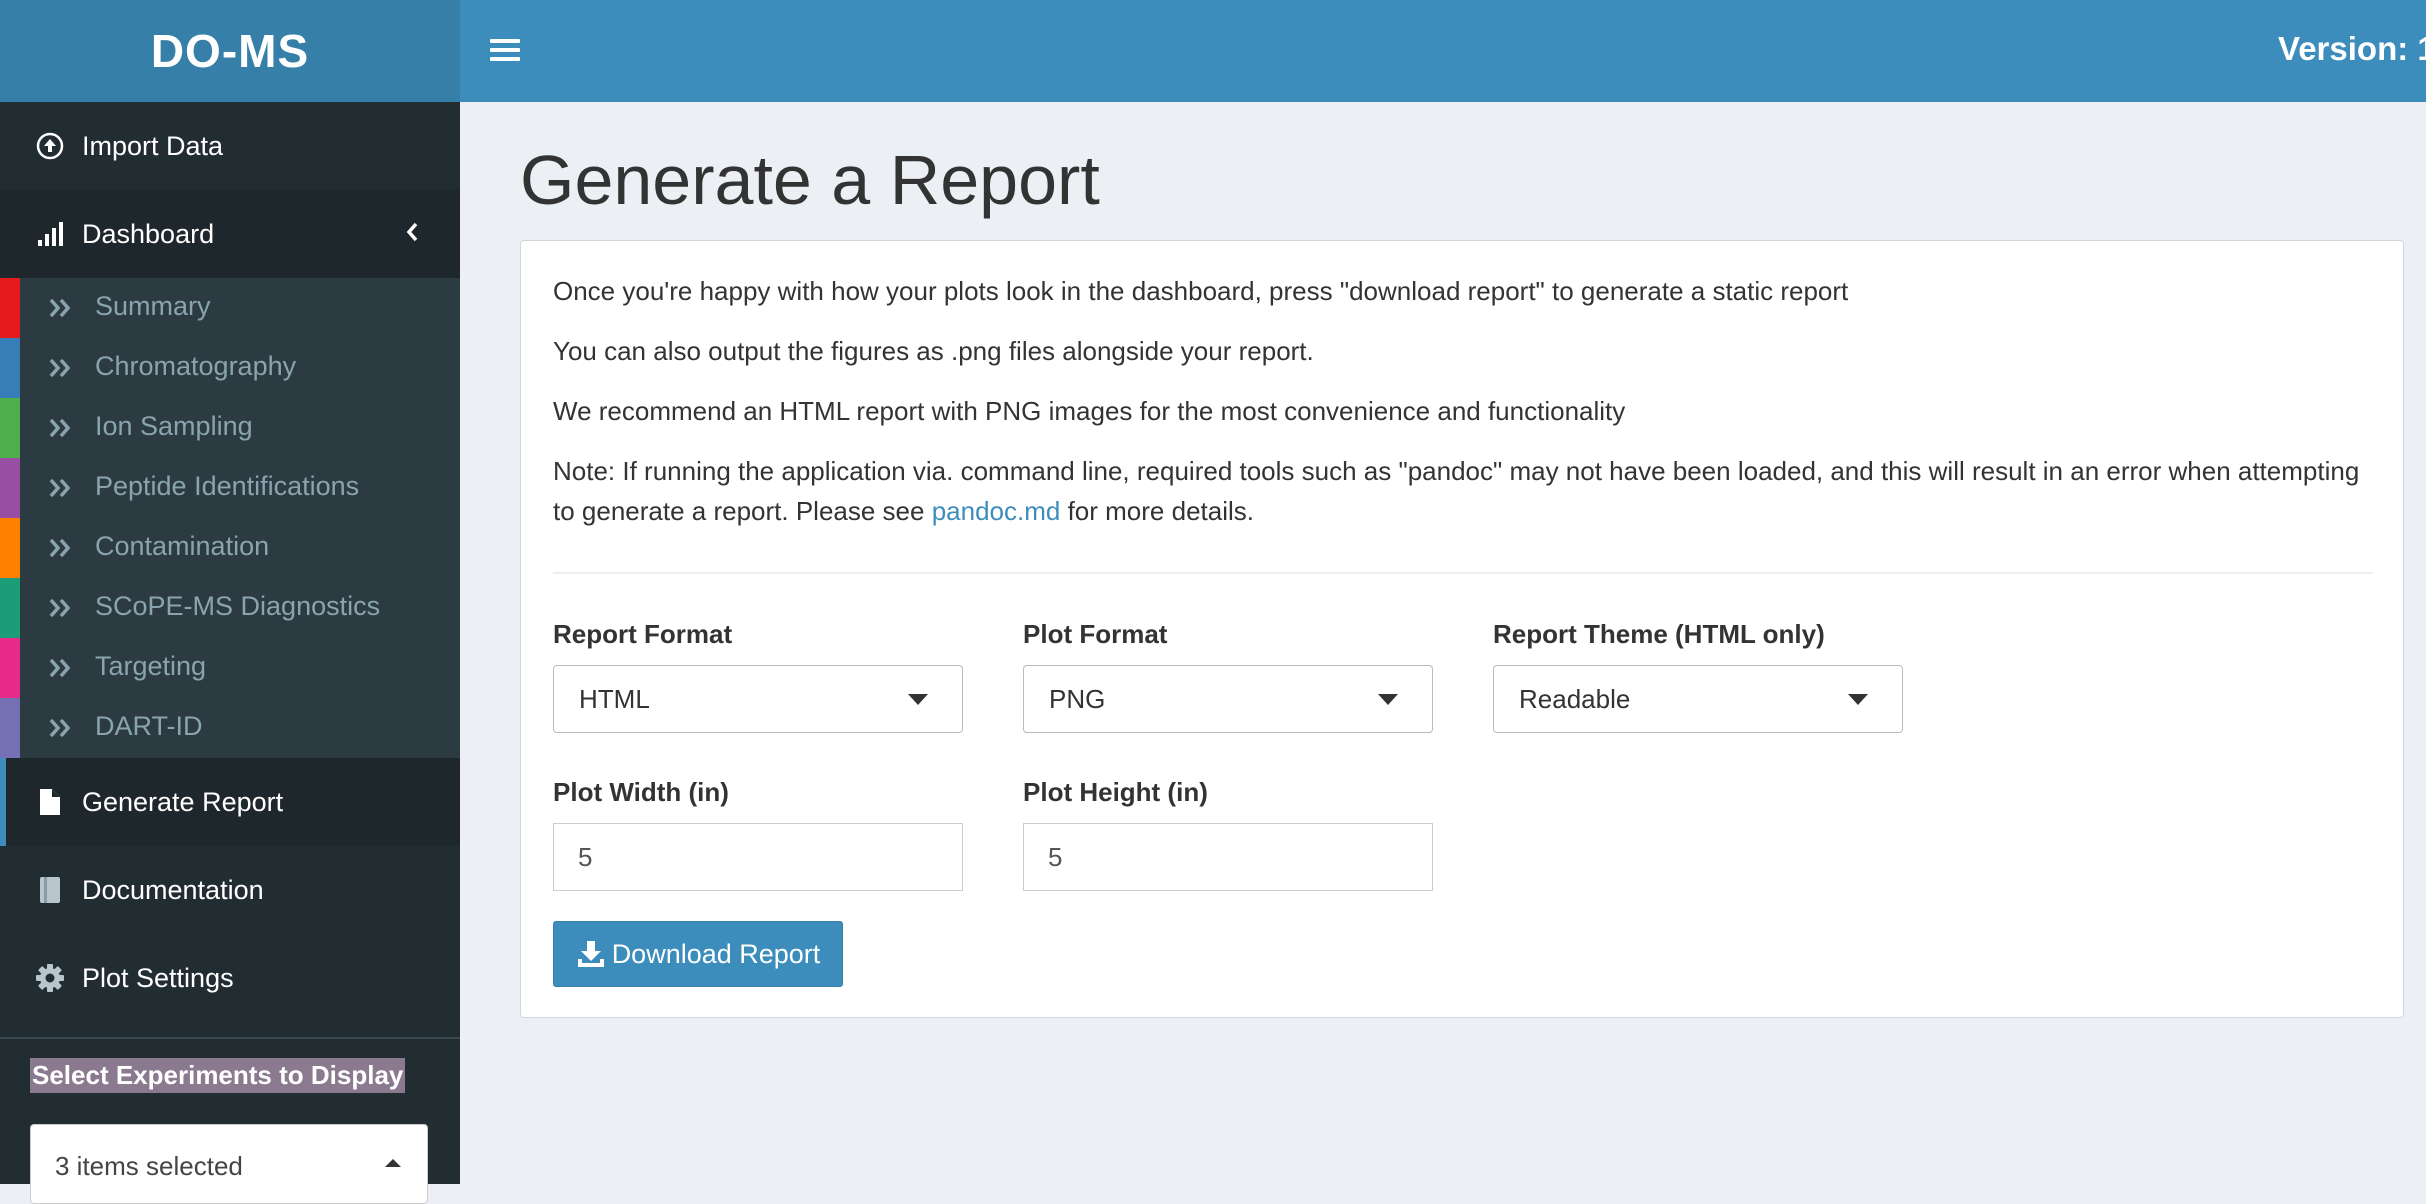 The height and width of the screenshot is (1204, 2426). Describe the element at coordinates (1228, 857) in the screenshot. I see `plot-height-input` at that location.